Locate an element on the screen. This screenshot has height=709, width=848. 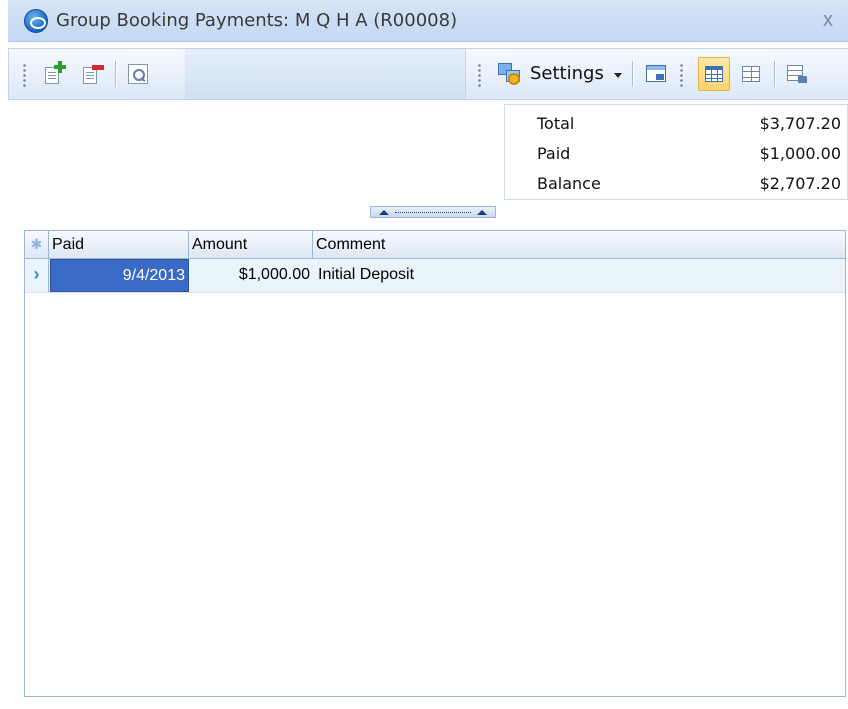
export-button is located at coordinates (797, 74).